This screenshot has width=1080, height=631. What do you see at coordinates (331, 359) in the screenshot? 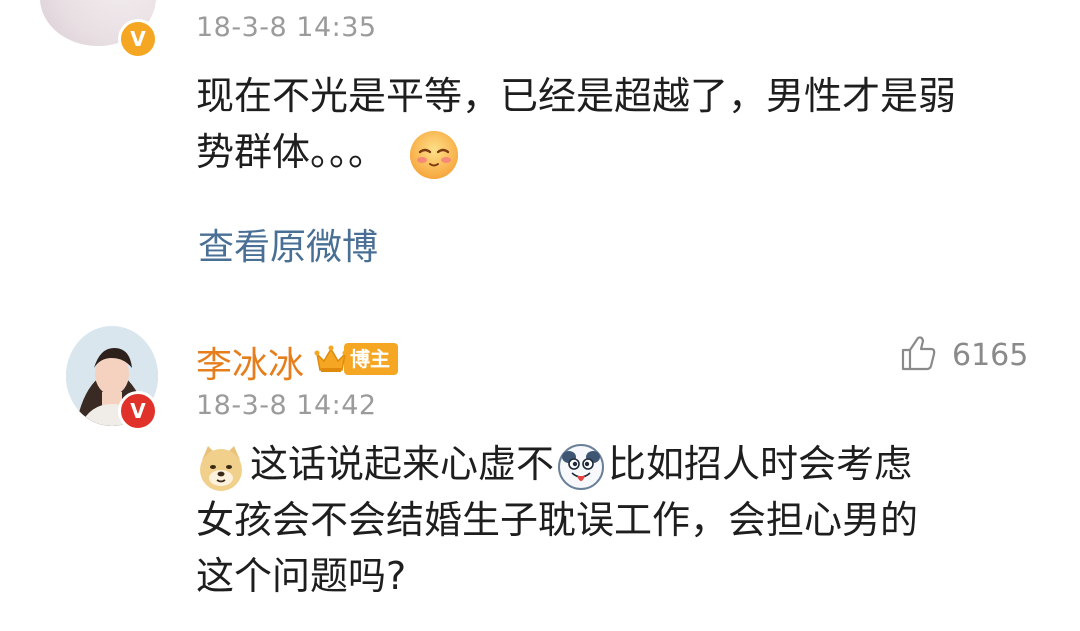
I see `crown-icon` at bounding box center [331, 359].